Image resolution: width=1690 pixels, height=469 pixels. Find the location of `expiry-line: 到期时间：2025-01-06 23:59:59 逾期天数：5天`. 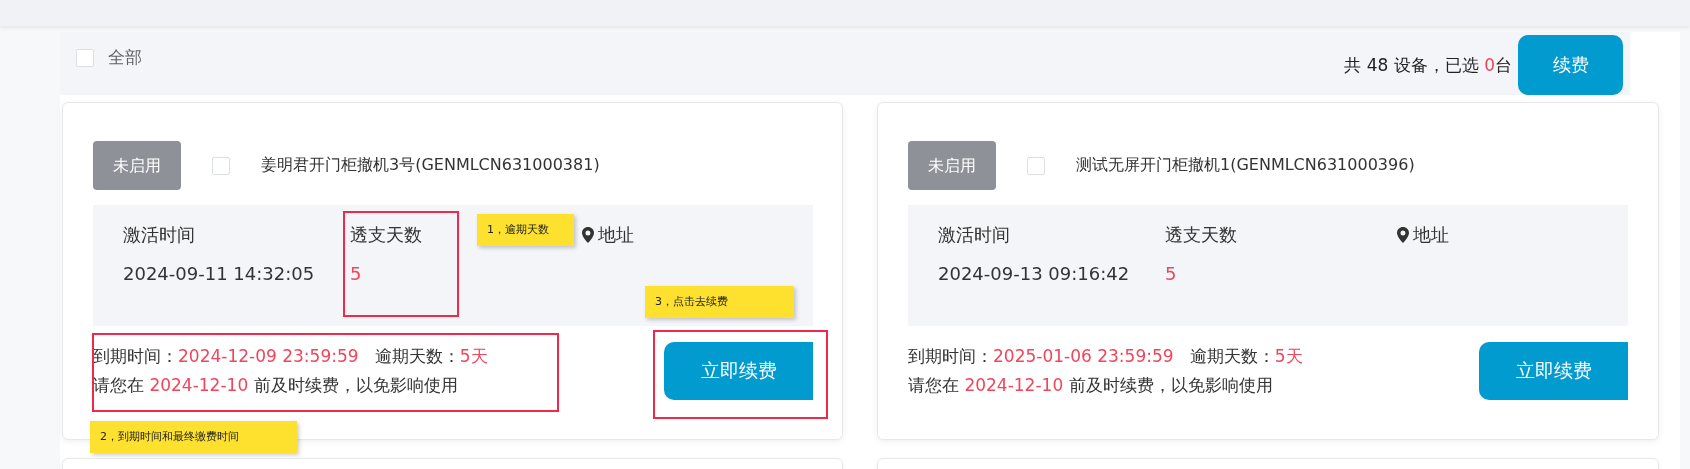

expiry-line: 到期时间：2025-01-06 23:59:59 逾期天数：5天 is located at coordinates (1105, 356).